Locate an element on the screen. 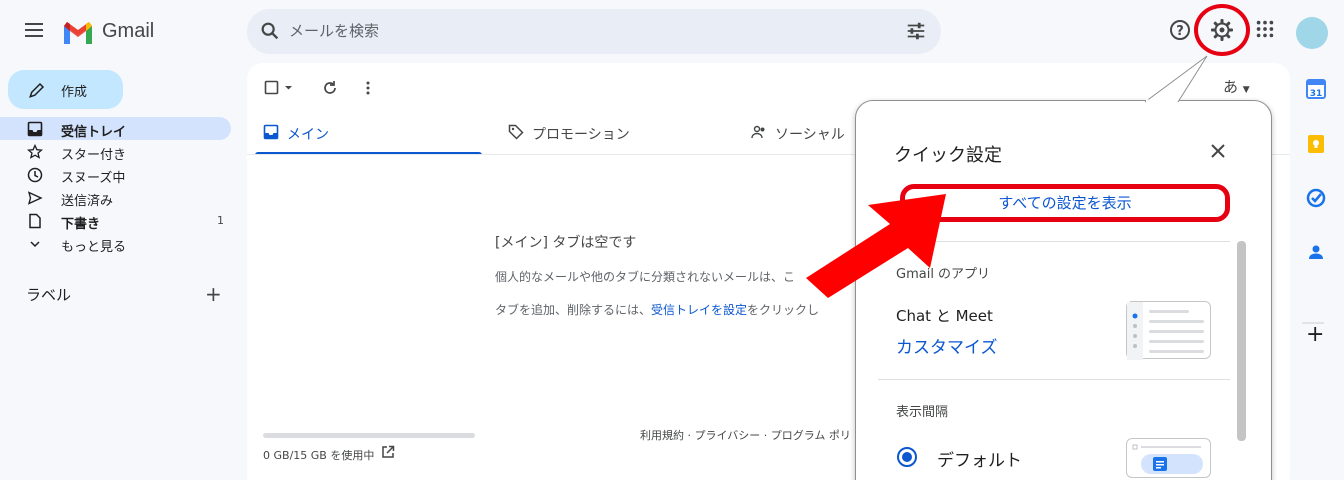  tab-label: プロモーション is located at coordinates (581, 135).